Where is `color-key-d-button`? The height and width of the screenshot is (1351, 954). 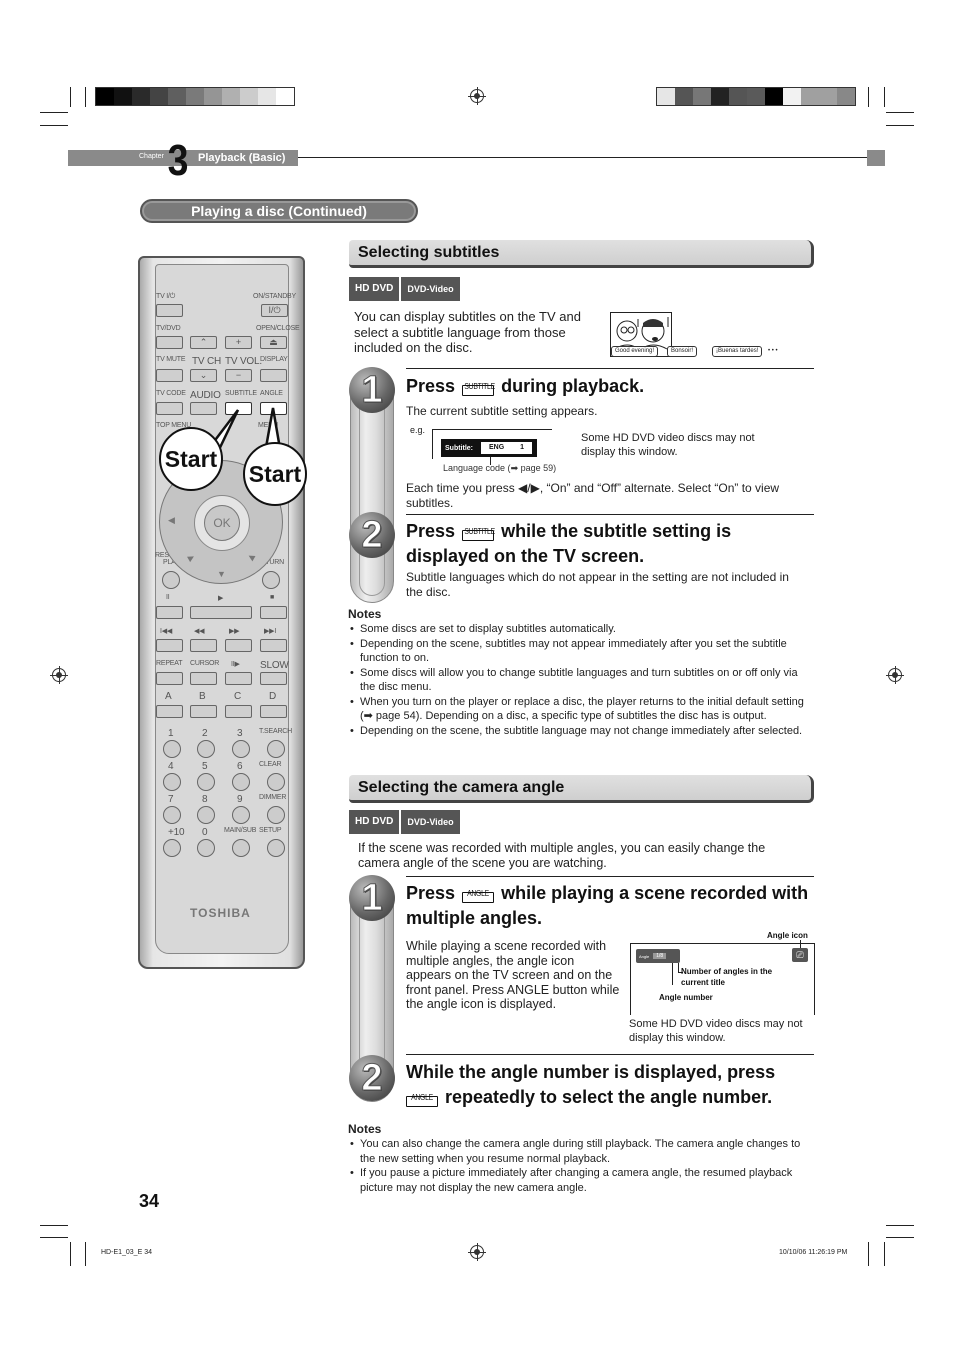
color-key-d-button is located at coordinates (273, 711).